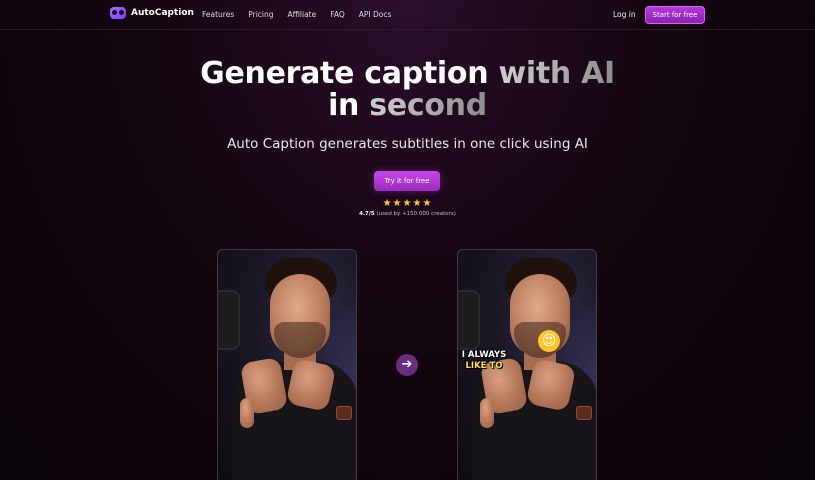 The height and width of the screenshot is (480, 815). What do you see at coordinates (407, 181) in the screenshot?
I see `try-it-for-free-button: Try it for free` at bounding box center [407, 181].